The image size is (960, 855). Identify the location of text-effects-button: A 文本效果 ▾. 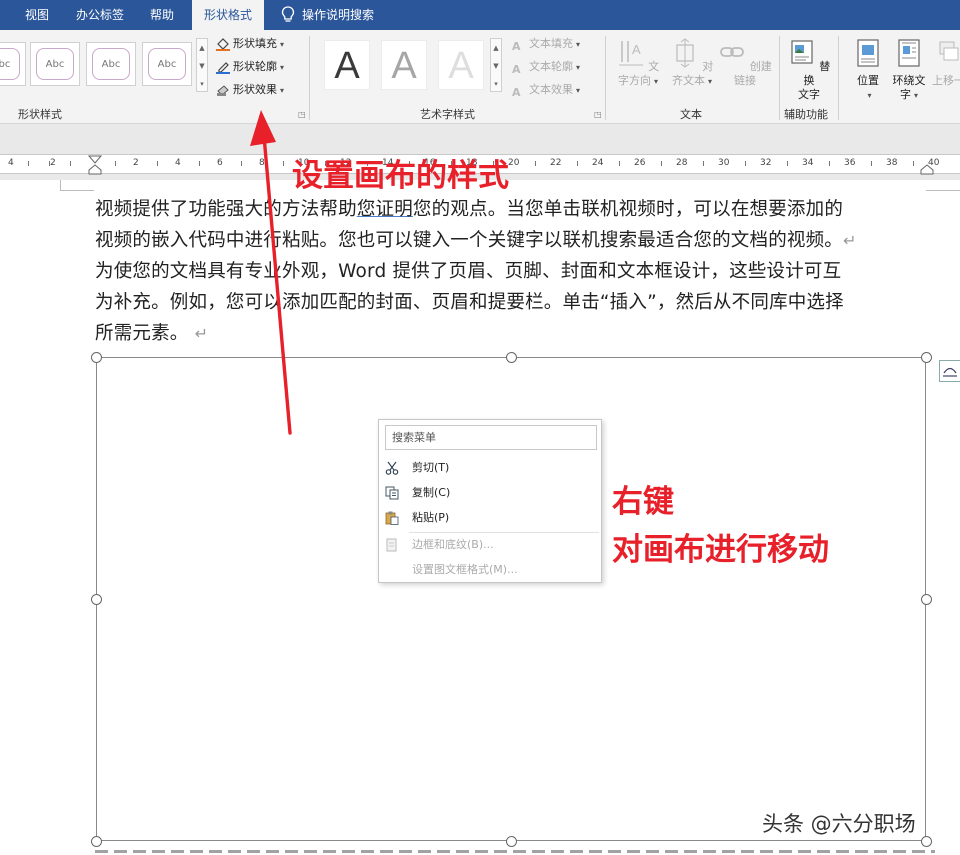
(546, 90).